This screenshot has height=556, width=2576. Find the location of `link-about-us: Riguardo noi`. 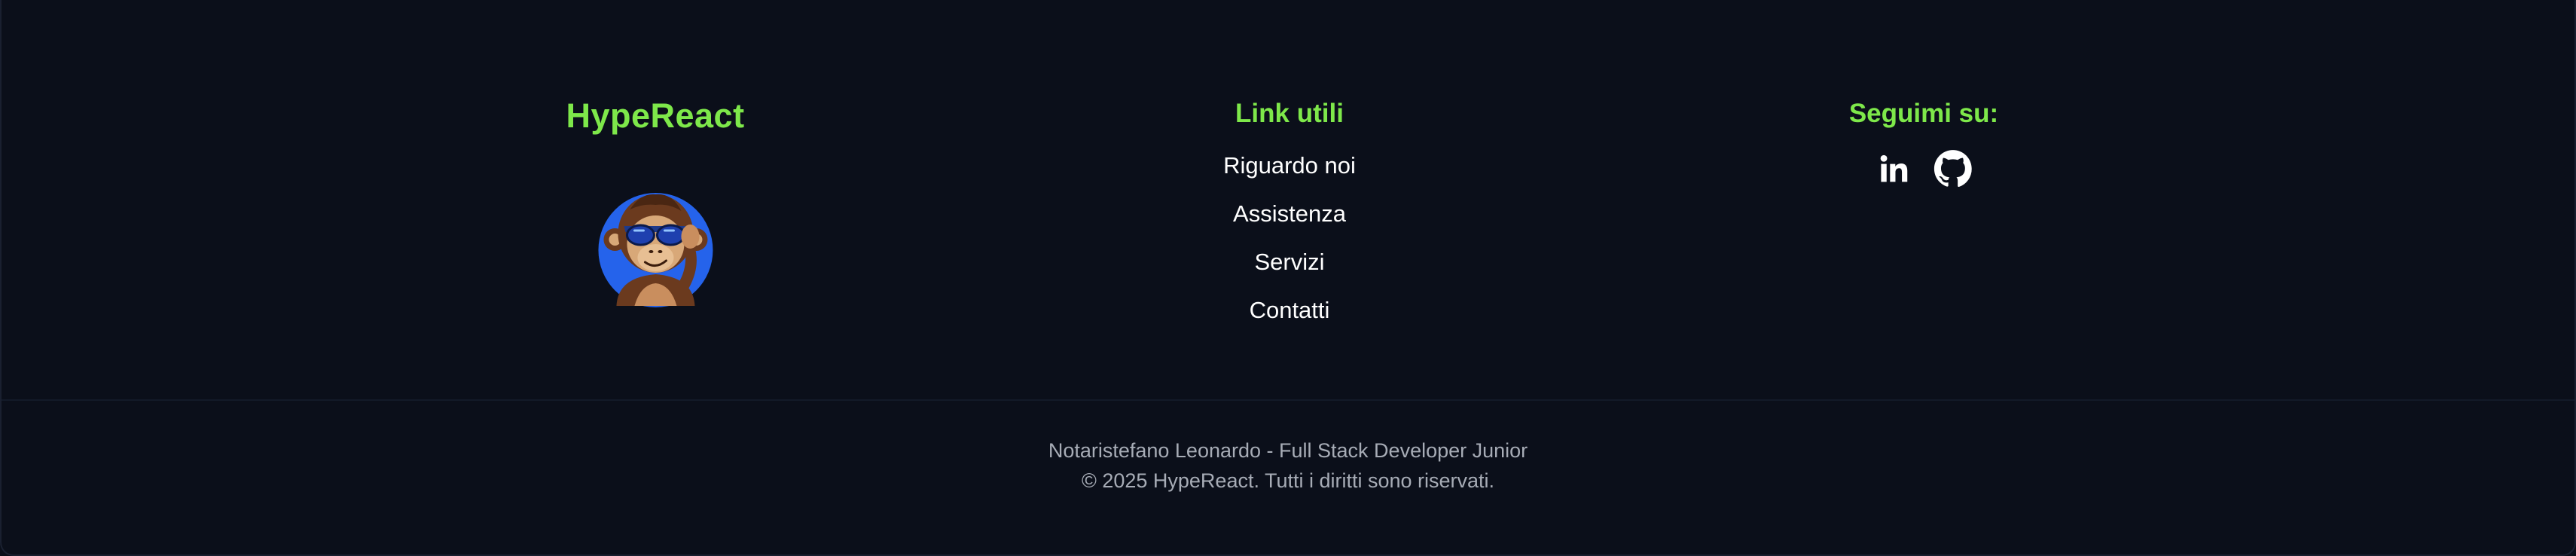

link-about-us: Riguardo noi is located at coordinates (1290, 165).